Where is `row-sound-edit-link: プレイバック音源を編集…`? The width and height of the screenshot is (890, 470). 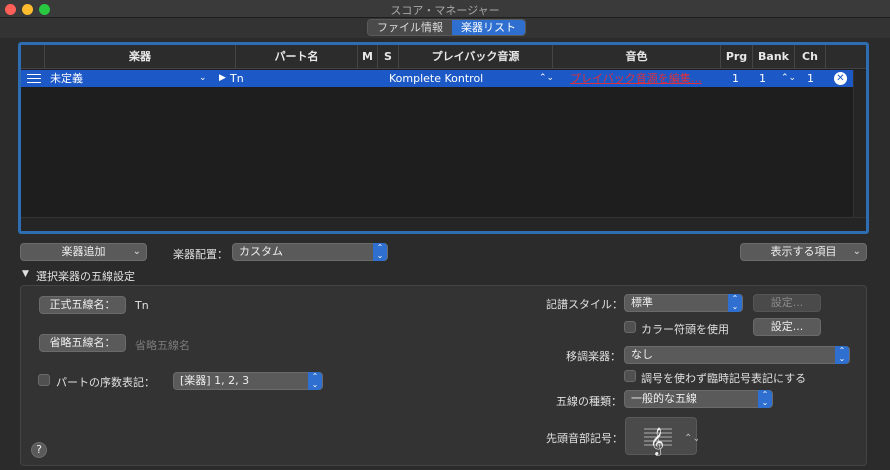 row-sound-edit-link: プレイバック音源を編集… is located at coordinates (636, 78).